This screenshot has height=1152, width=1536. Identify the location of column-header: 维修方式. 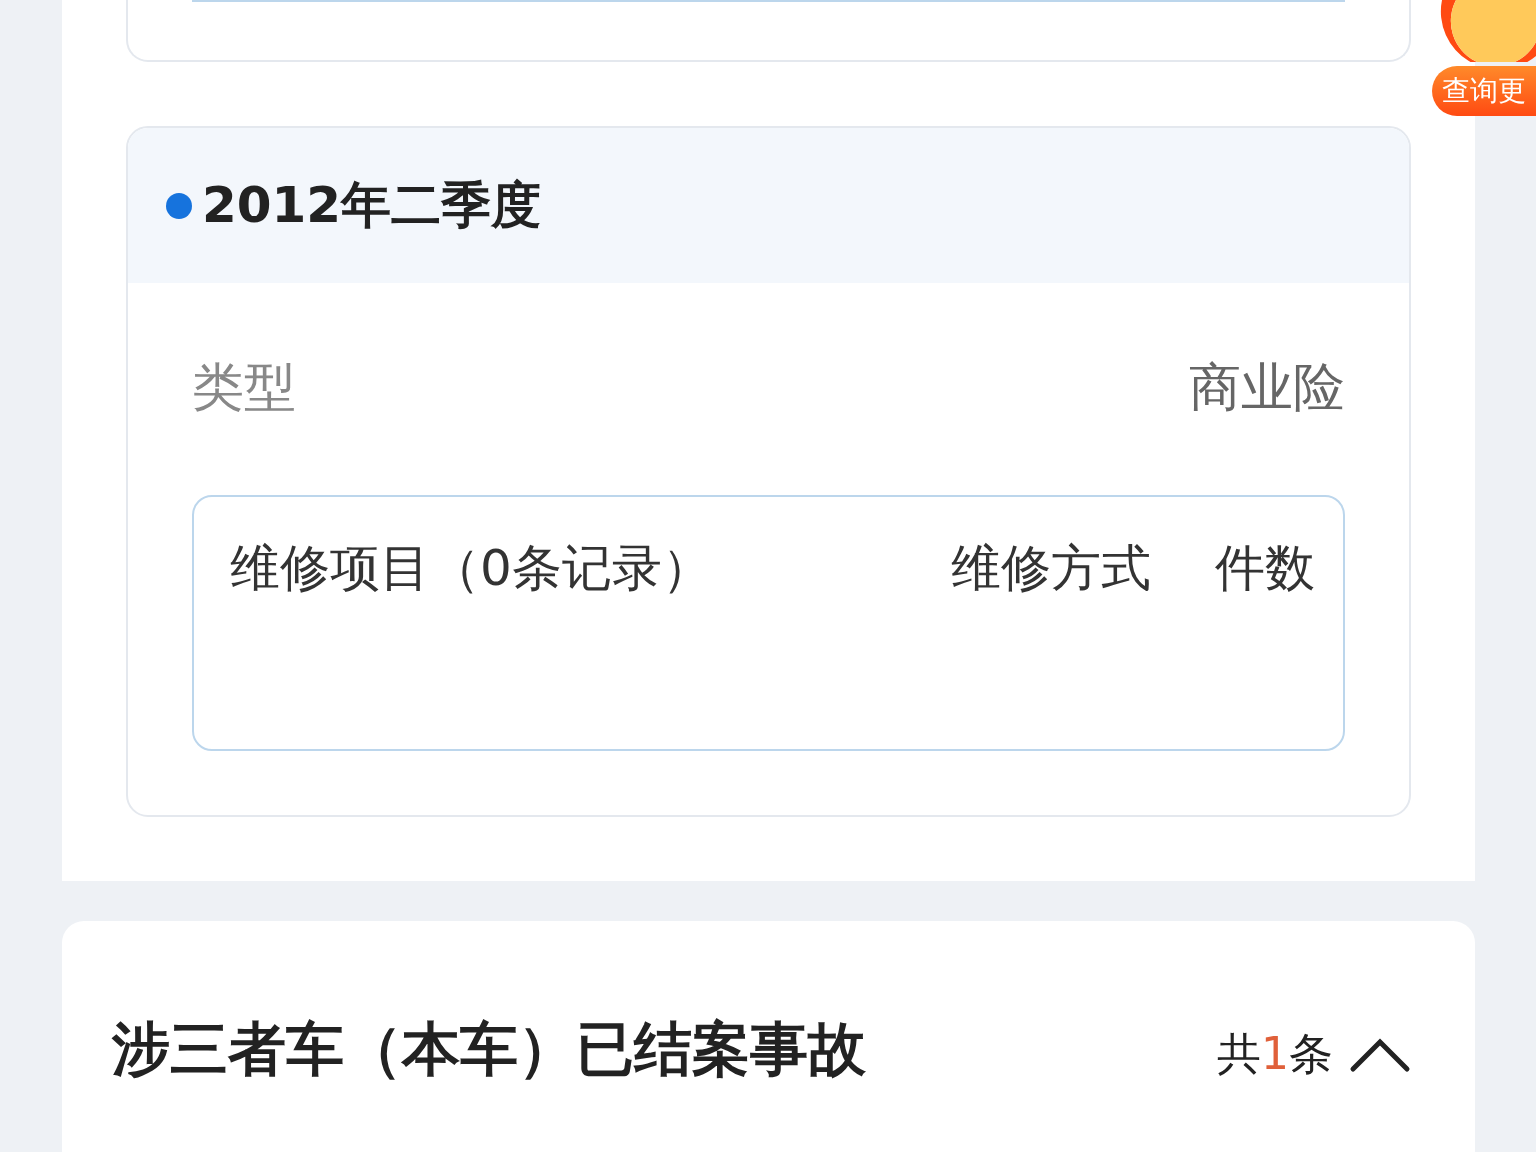
(1051, 568).